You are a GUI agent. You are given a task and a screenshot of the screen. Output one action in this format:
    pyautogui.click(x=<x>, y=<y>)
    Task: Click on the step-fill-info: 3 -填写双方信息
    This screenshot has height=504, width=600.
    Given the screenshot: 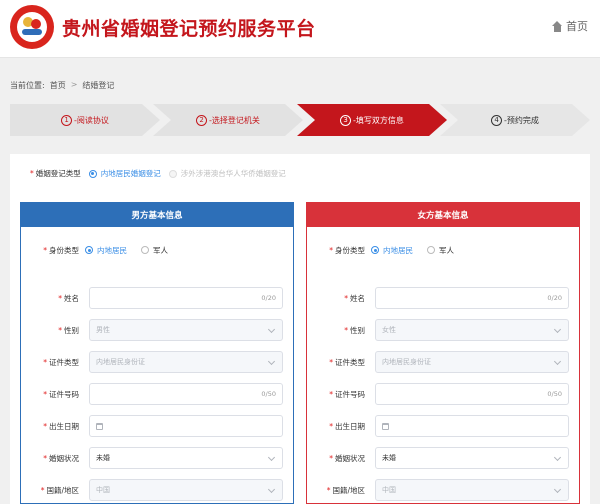 What is the action you would take?
    pyautogui.click(x=372, y=120)
    